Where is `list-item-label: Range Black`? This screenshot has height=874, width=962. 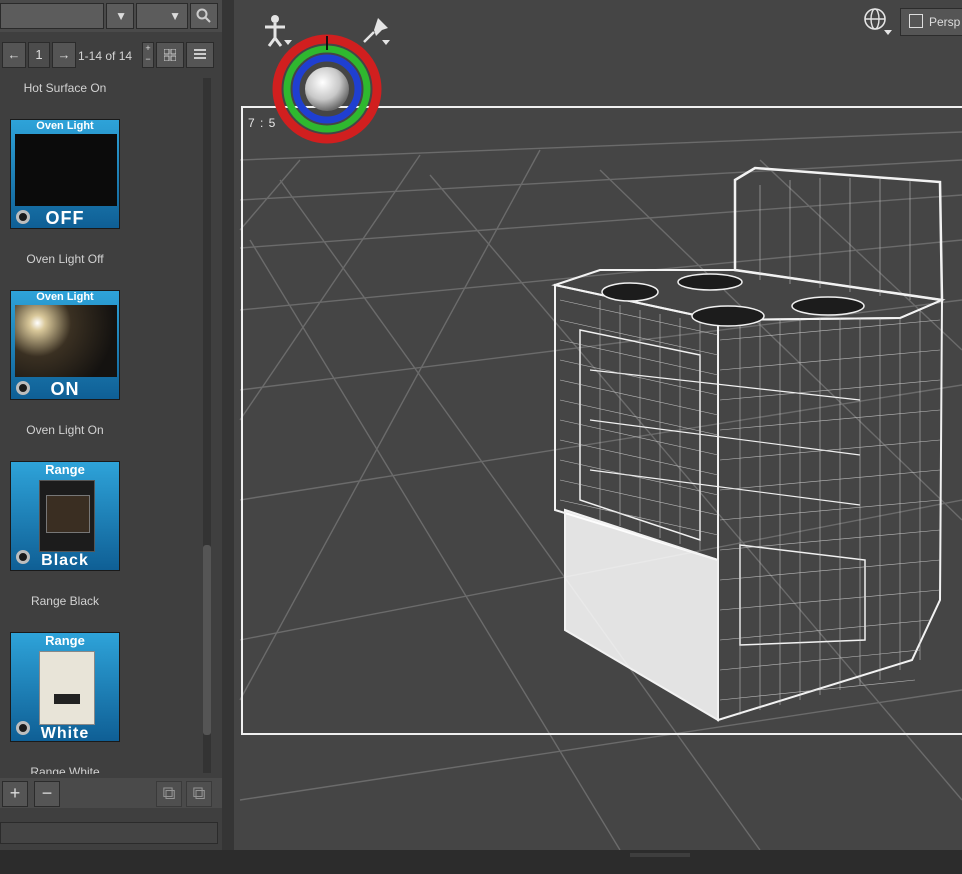 list-item-label: Range Black is located at coordinates (65, 601).